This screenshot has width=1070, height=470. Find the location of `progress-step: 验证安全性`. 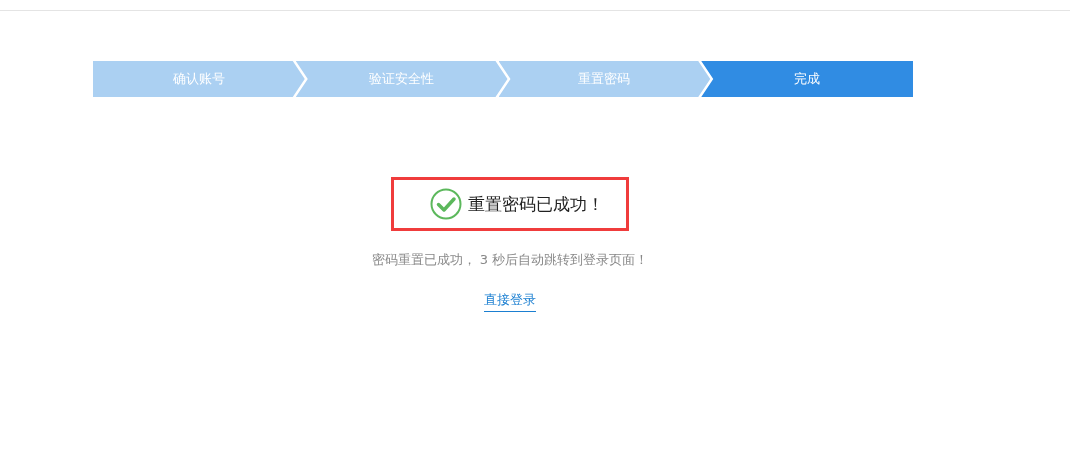

progress-step: 验证安全性 is located at coordinates (401, 79).